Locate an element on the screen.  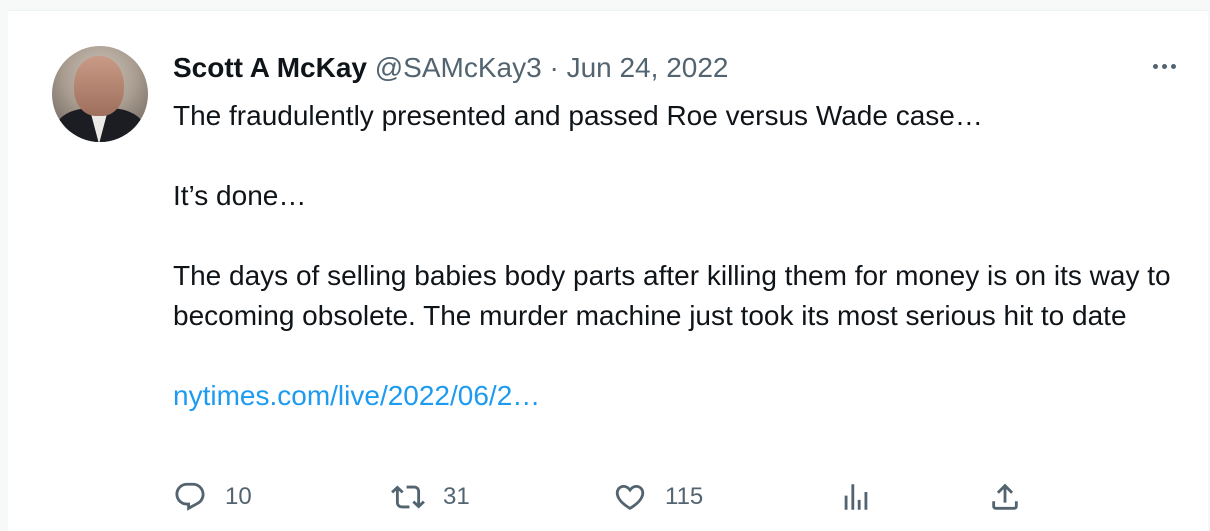
heart-icon is located at coordinates (630, 497).